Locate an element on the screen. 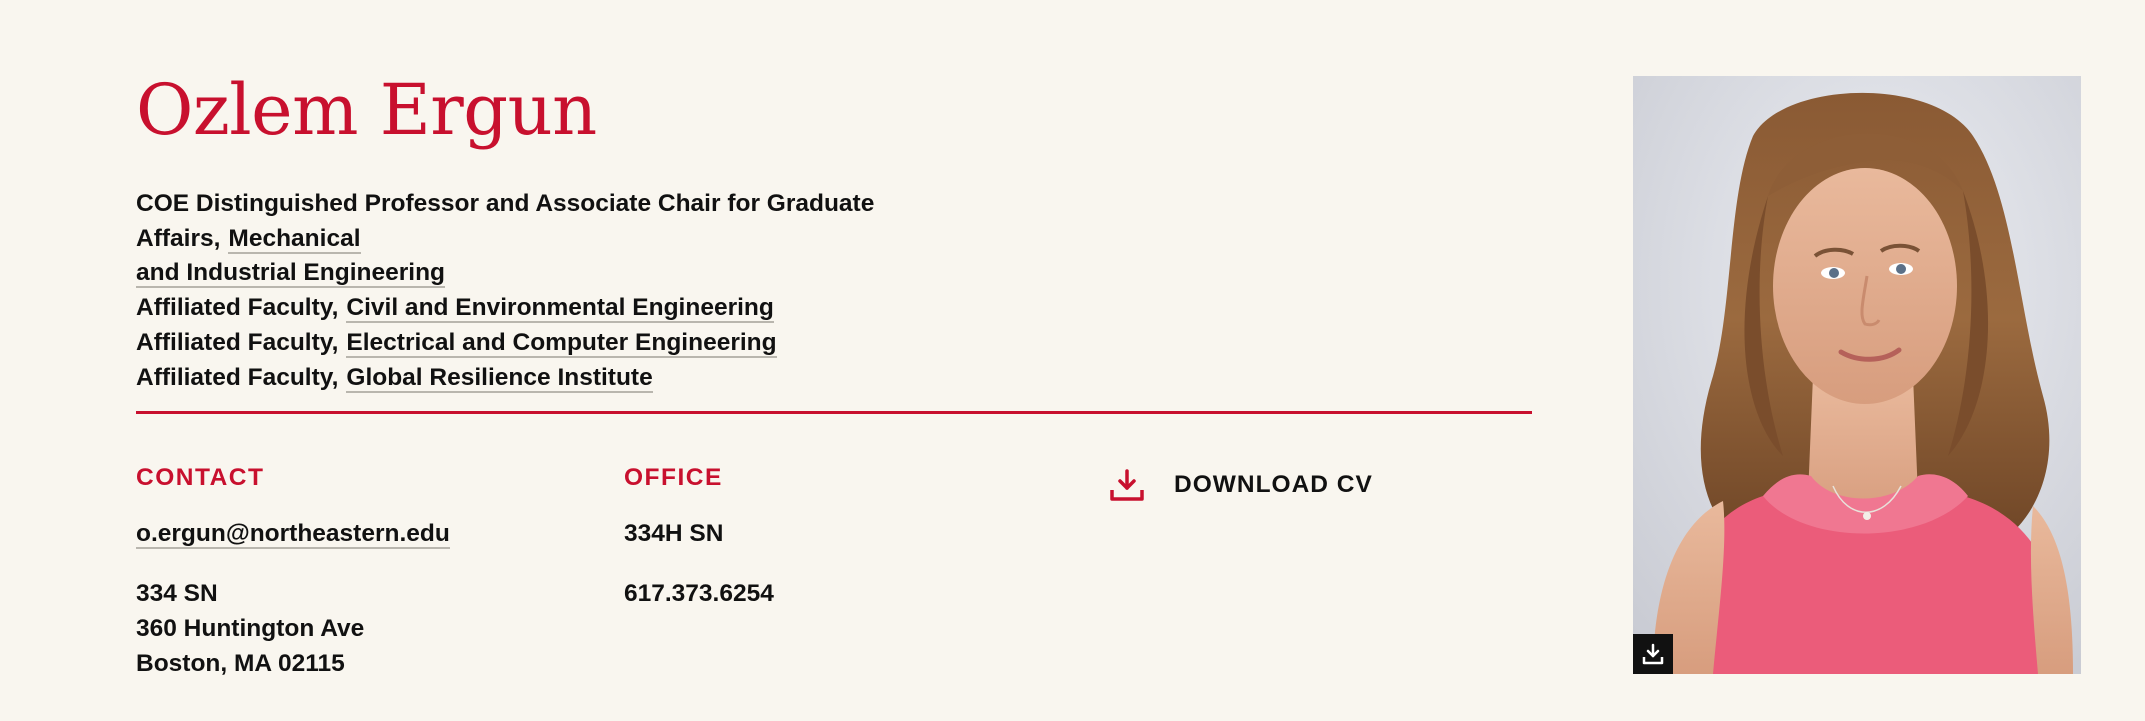 This screenshot has height=721, width=2145. address-line: 360 Huntington Ave is located at coordinates (250, 628).